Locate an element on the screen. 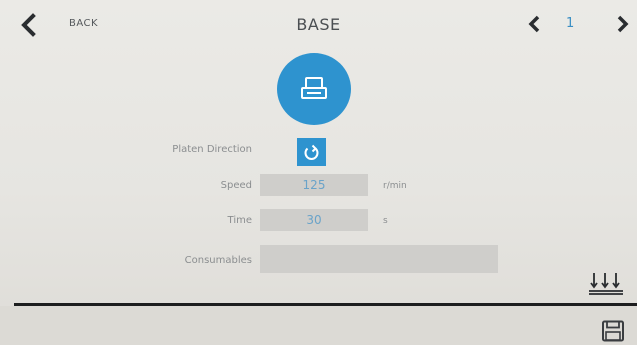 The width and height of the screenshot is (637, 345). time-label: Time is located at coordinates (239, 220).